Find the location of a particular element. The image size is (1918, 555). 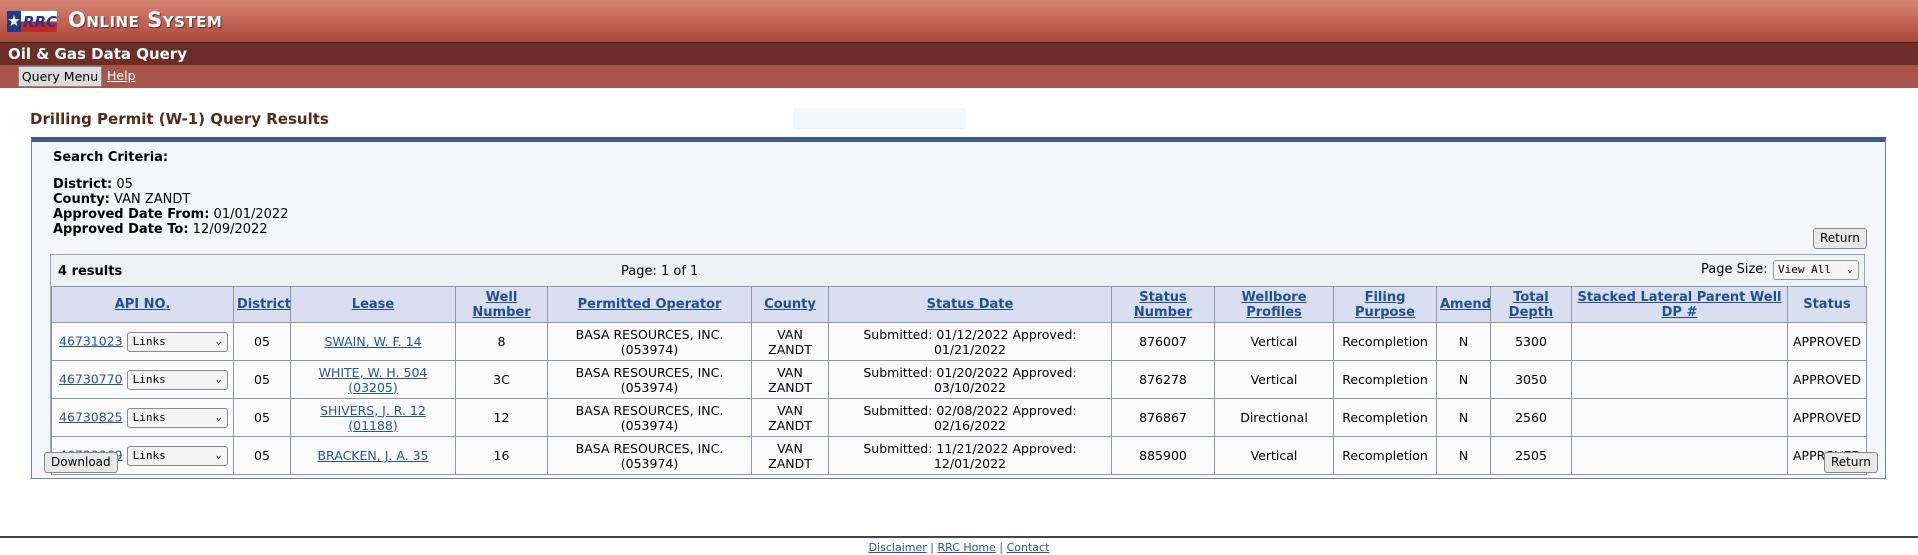

col-status-date: Status Date is located at coordinates (970, 304).